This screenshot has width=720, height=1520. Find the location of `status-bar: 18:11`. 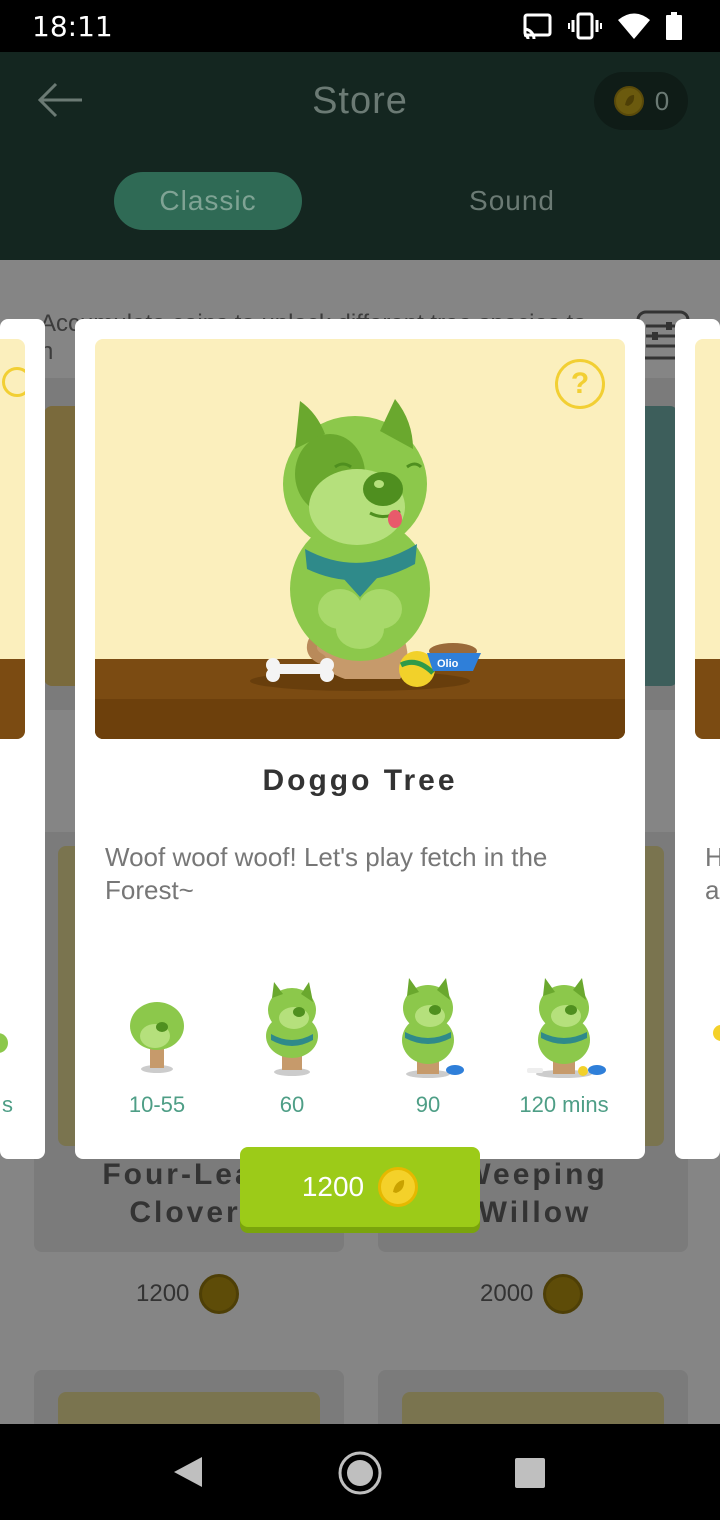

status-bar: 18:11 is located at coordinates (360, 26).